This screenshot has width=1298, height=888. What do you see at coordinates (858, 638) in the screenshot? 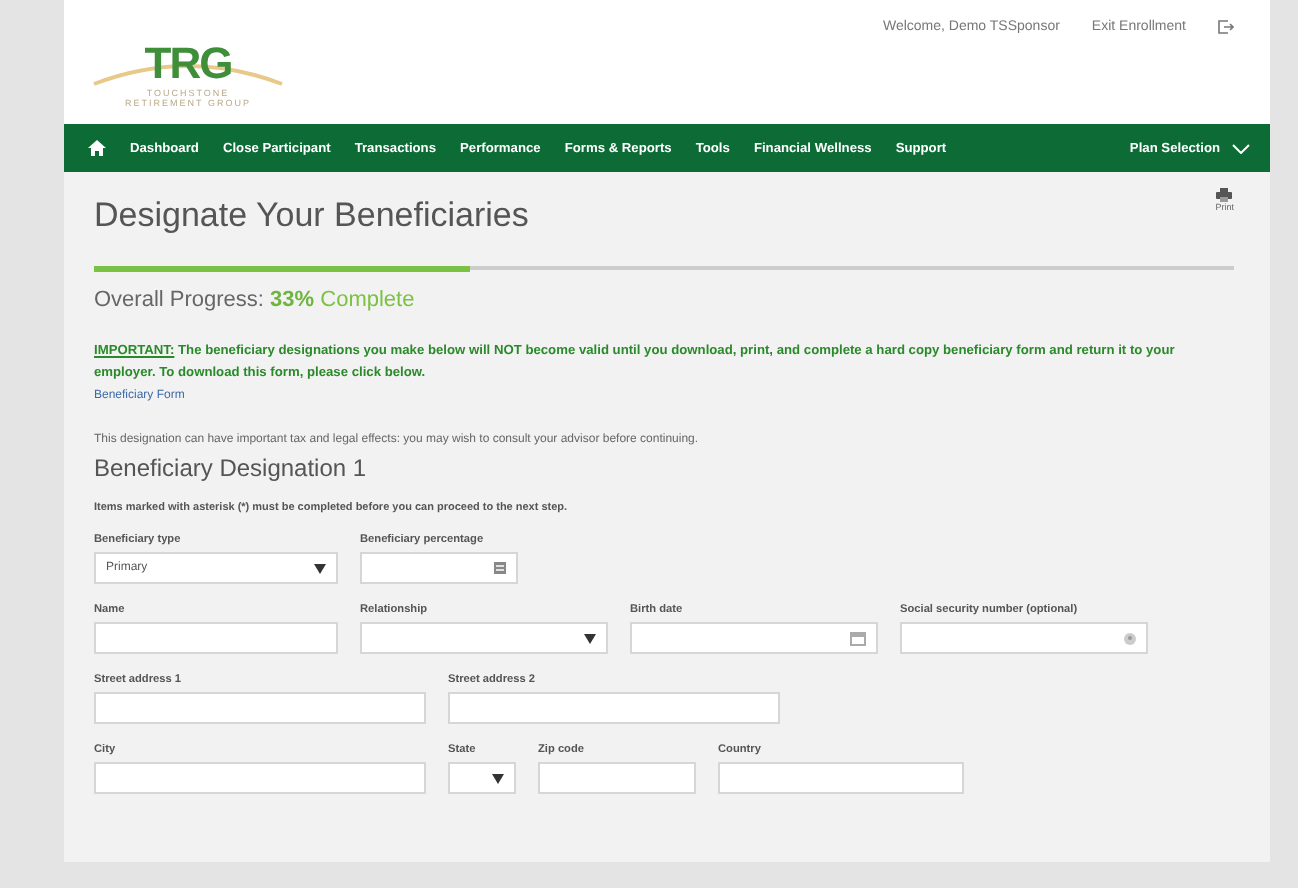
I see `calendar-icon` at bounding box center [858, 638].